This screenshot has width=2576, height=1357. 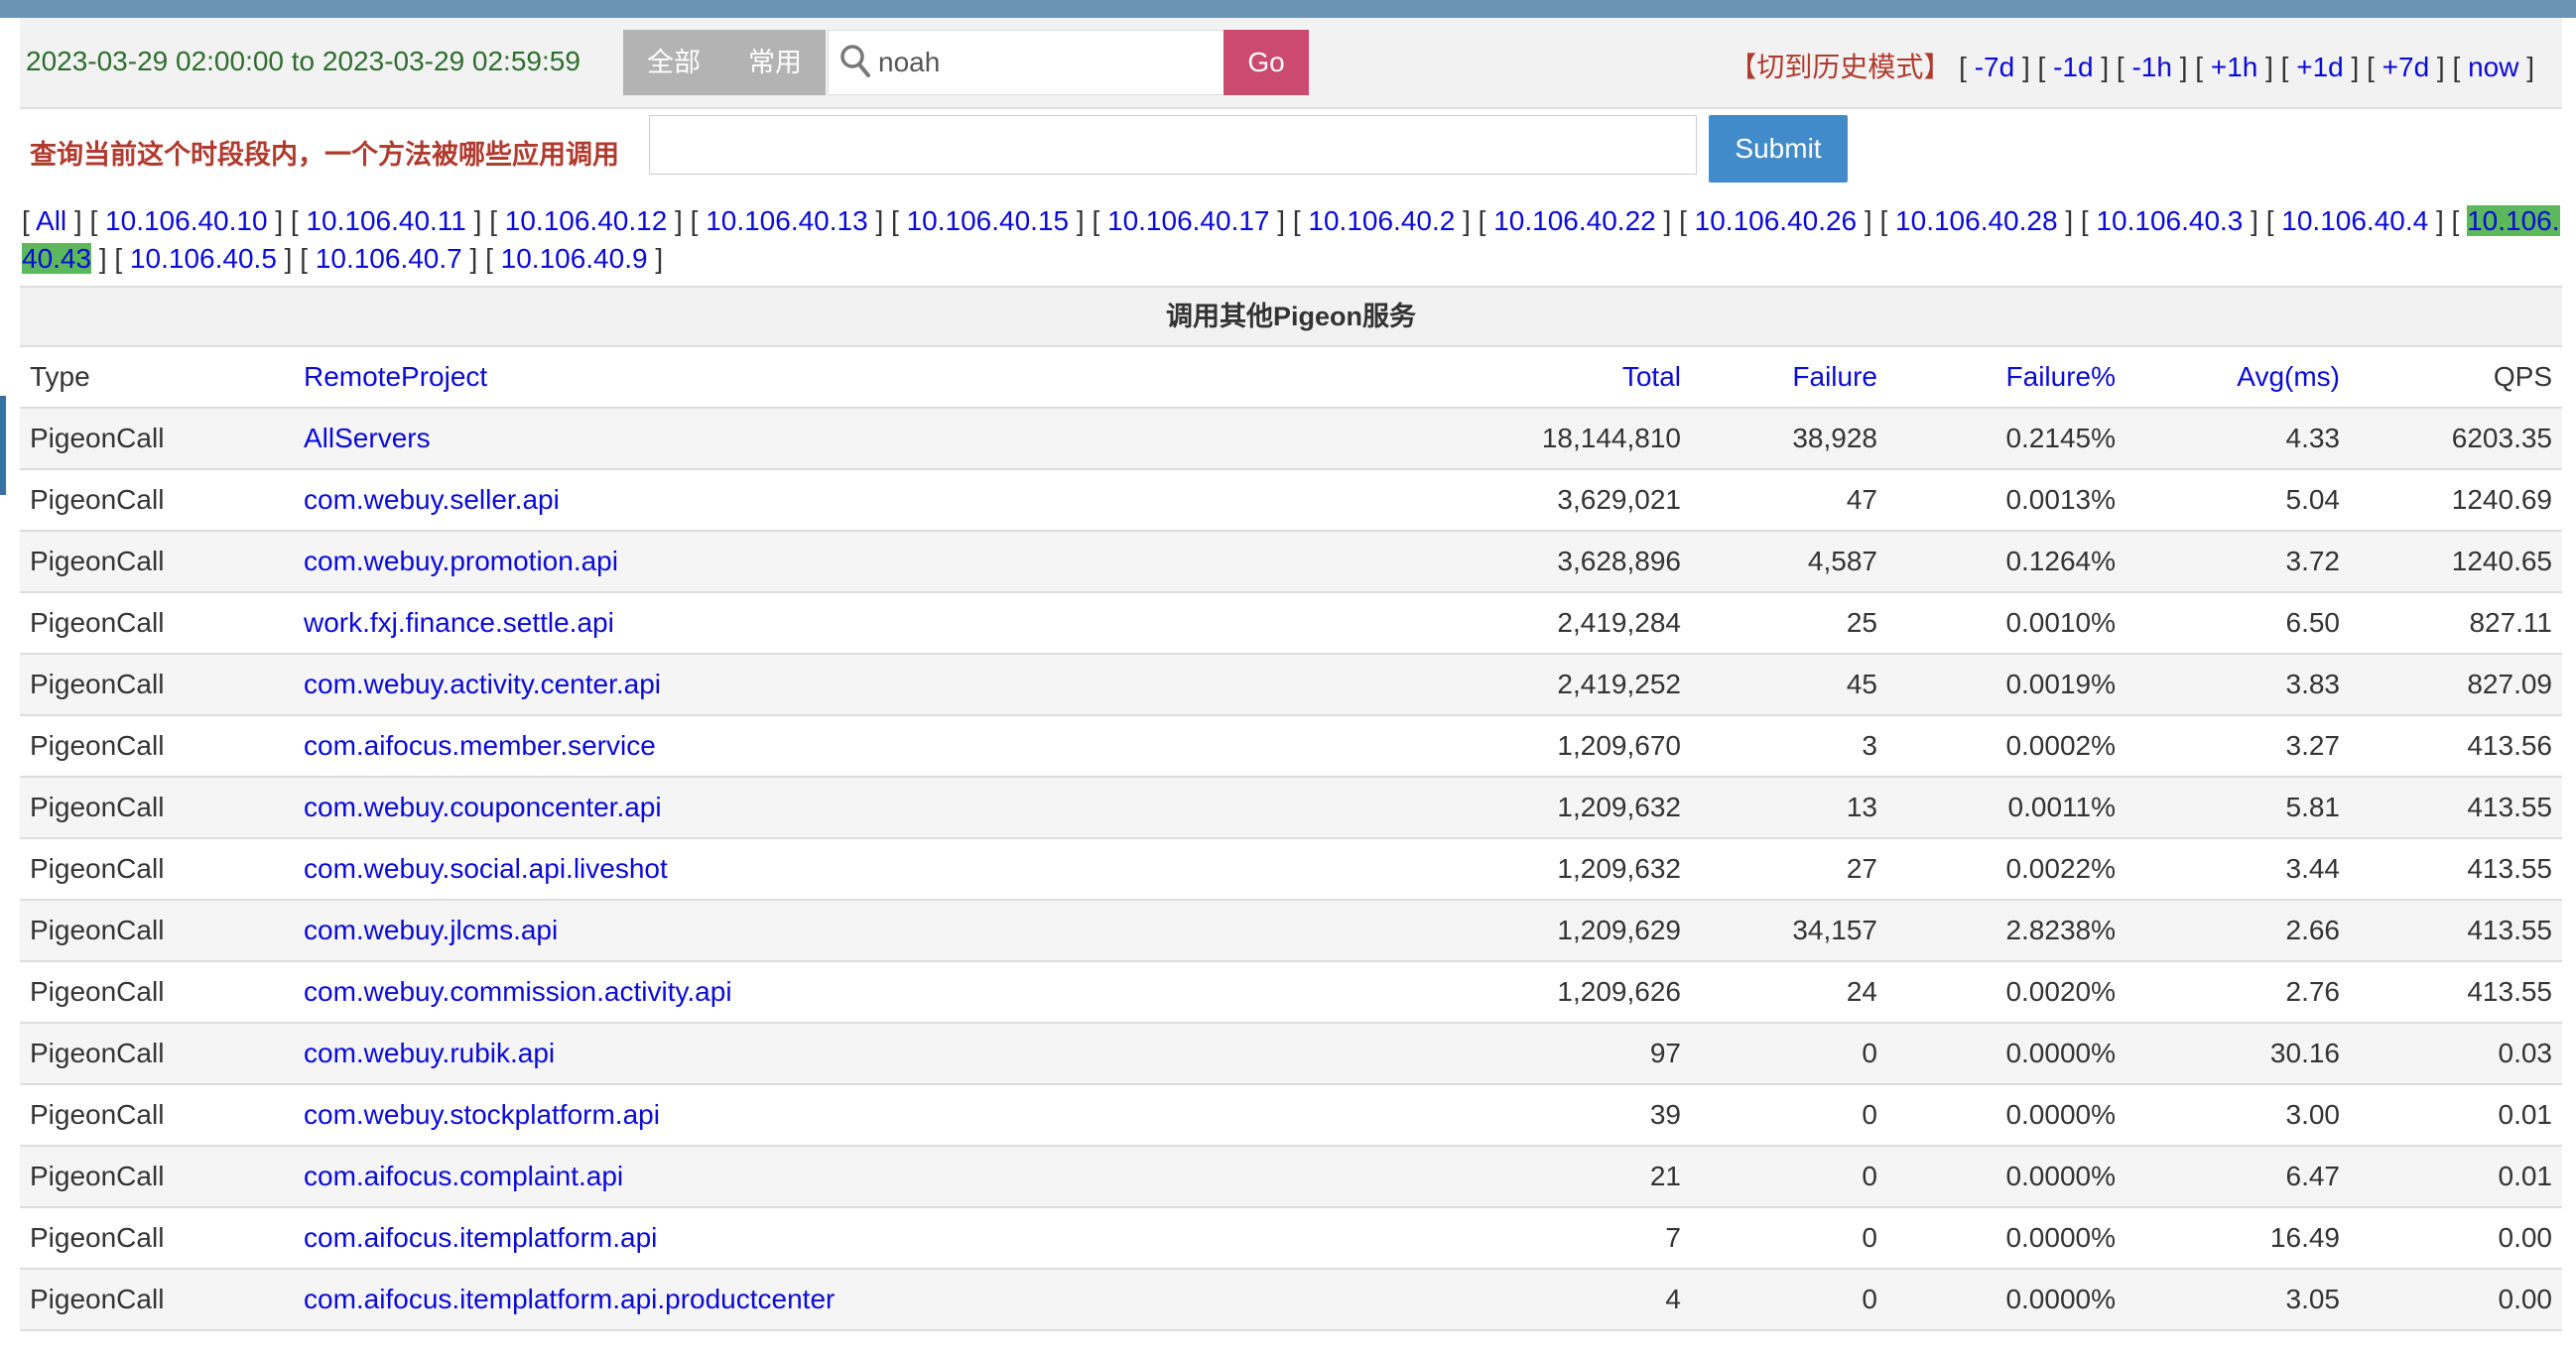 What do you see at coordinates (1514, 746) in the screenshot?
I see `table-cell: 1,209,670` at bounding box center [1514, 746].